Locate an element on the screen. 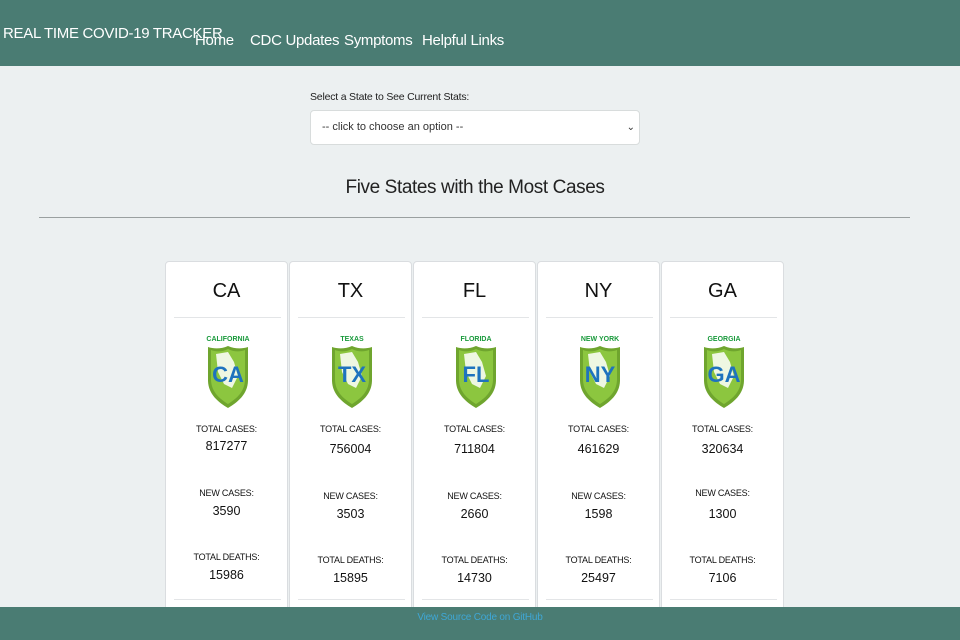 This screenshot has width=960, height=640. nav-home: Home is located at coordinates (214, 40).